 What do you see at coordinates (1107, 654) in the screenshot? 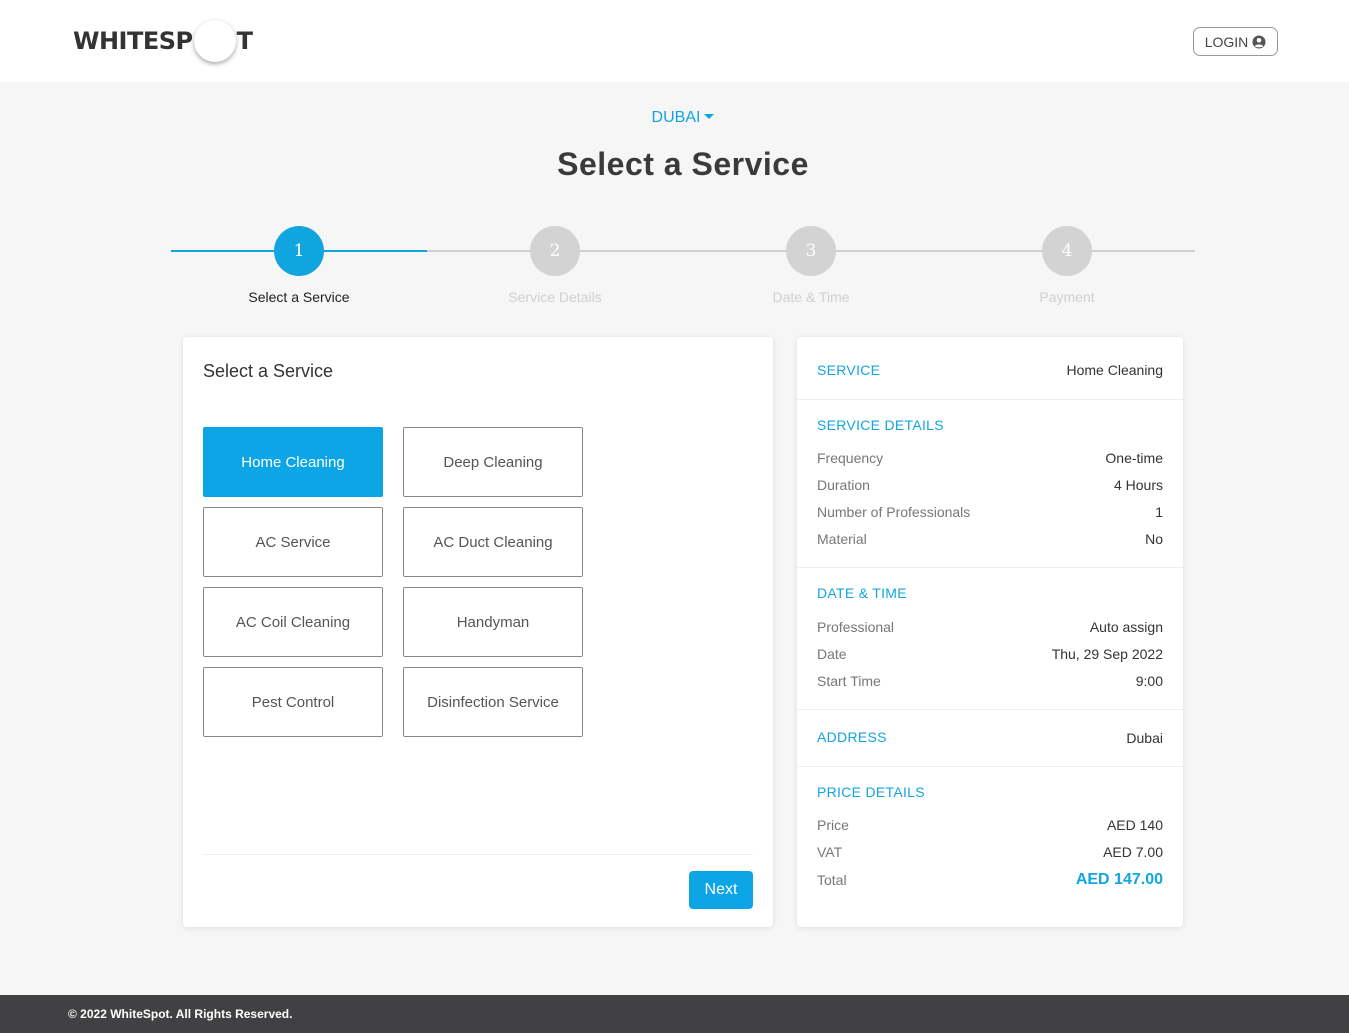
I see `row-value: Thu, 29 Sep 2022` at bounding box center [1107, 654].